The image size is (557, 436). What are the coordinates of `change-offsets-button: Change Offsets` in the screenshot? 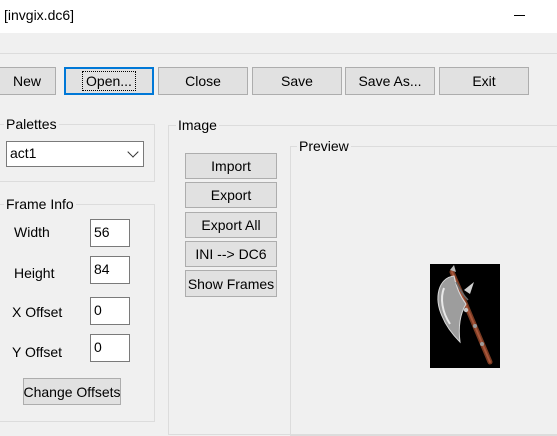 It's located at (72, 391).